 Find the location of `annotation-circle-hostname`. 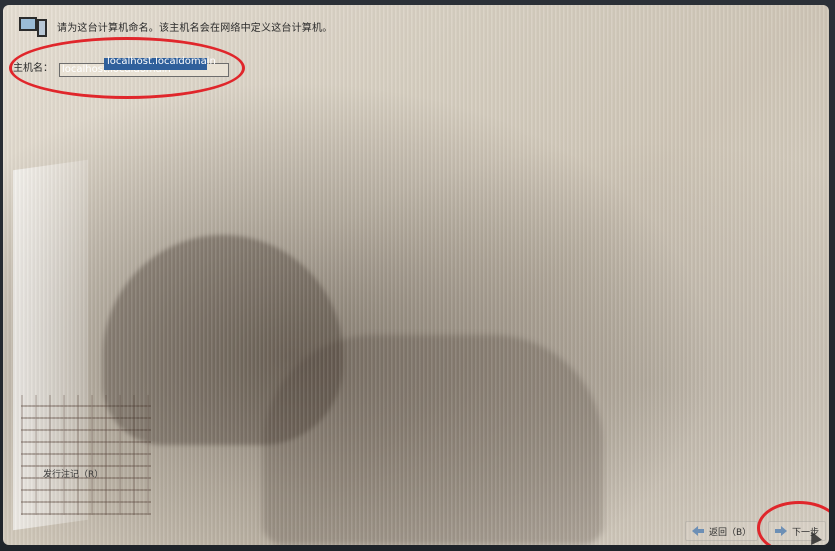

annotation-circle-hostname is located at coordinates (127, 68).